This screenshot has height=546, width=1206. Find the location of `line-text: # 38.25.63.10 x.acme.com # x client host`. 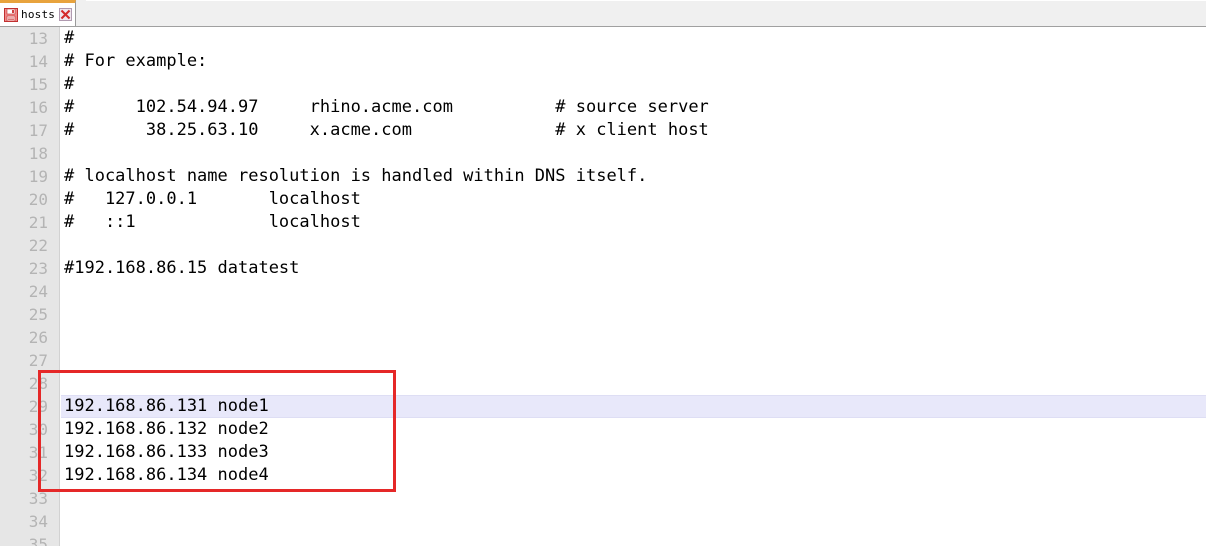

line-text: # 38.25.63.10 x.acme.com # x client host is located at coordinates (386, 130).